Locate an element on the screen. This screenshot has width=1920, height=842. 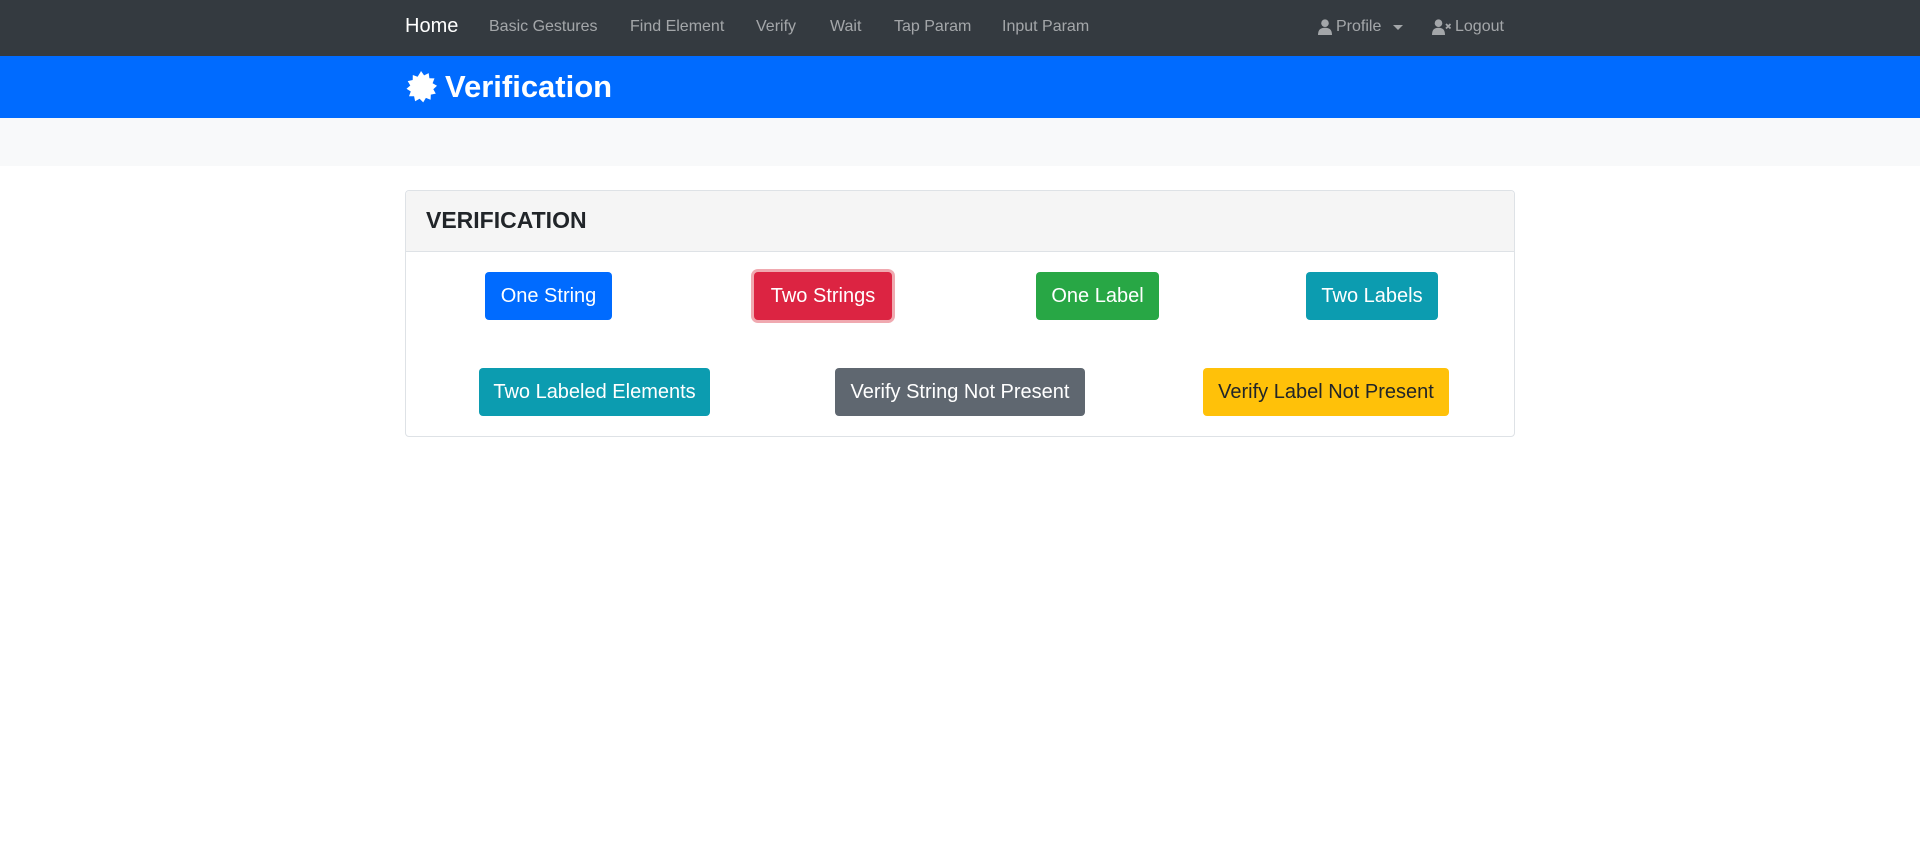
user-times-icon is located at coordinates (1441, 27).